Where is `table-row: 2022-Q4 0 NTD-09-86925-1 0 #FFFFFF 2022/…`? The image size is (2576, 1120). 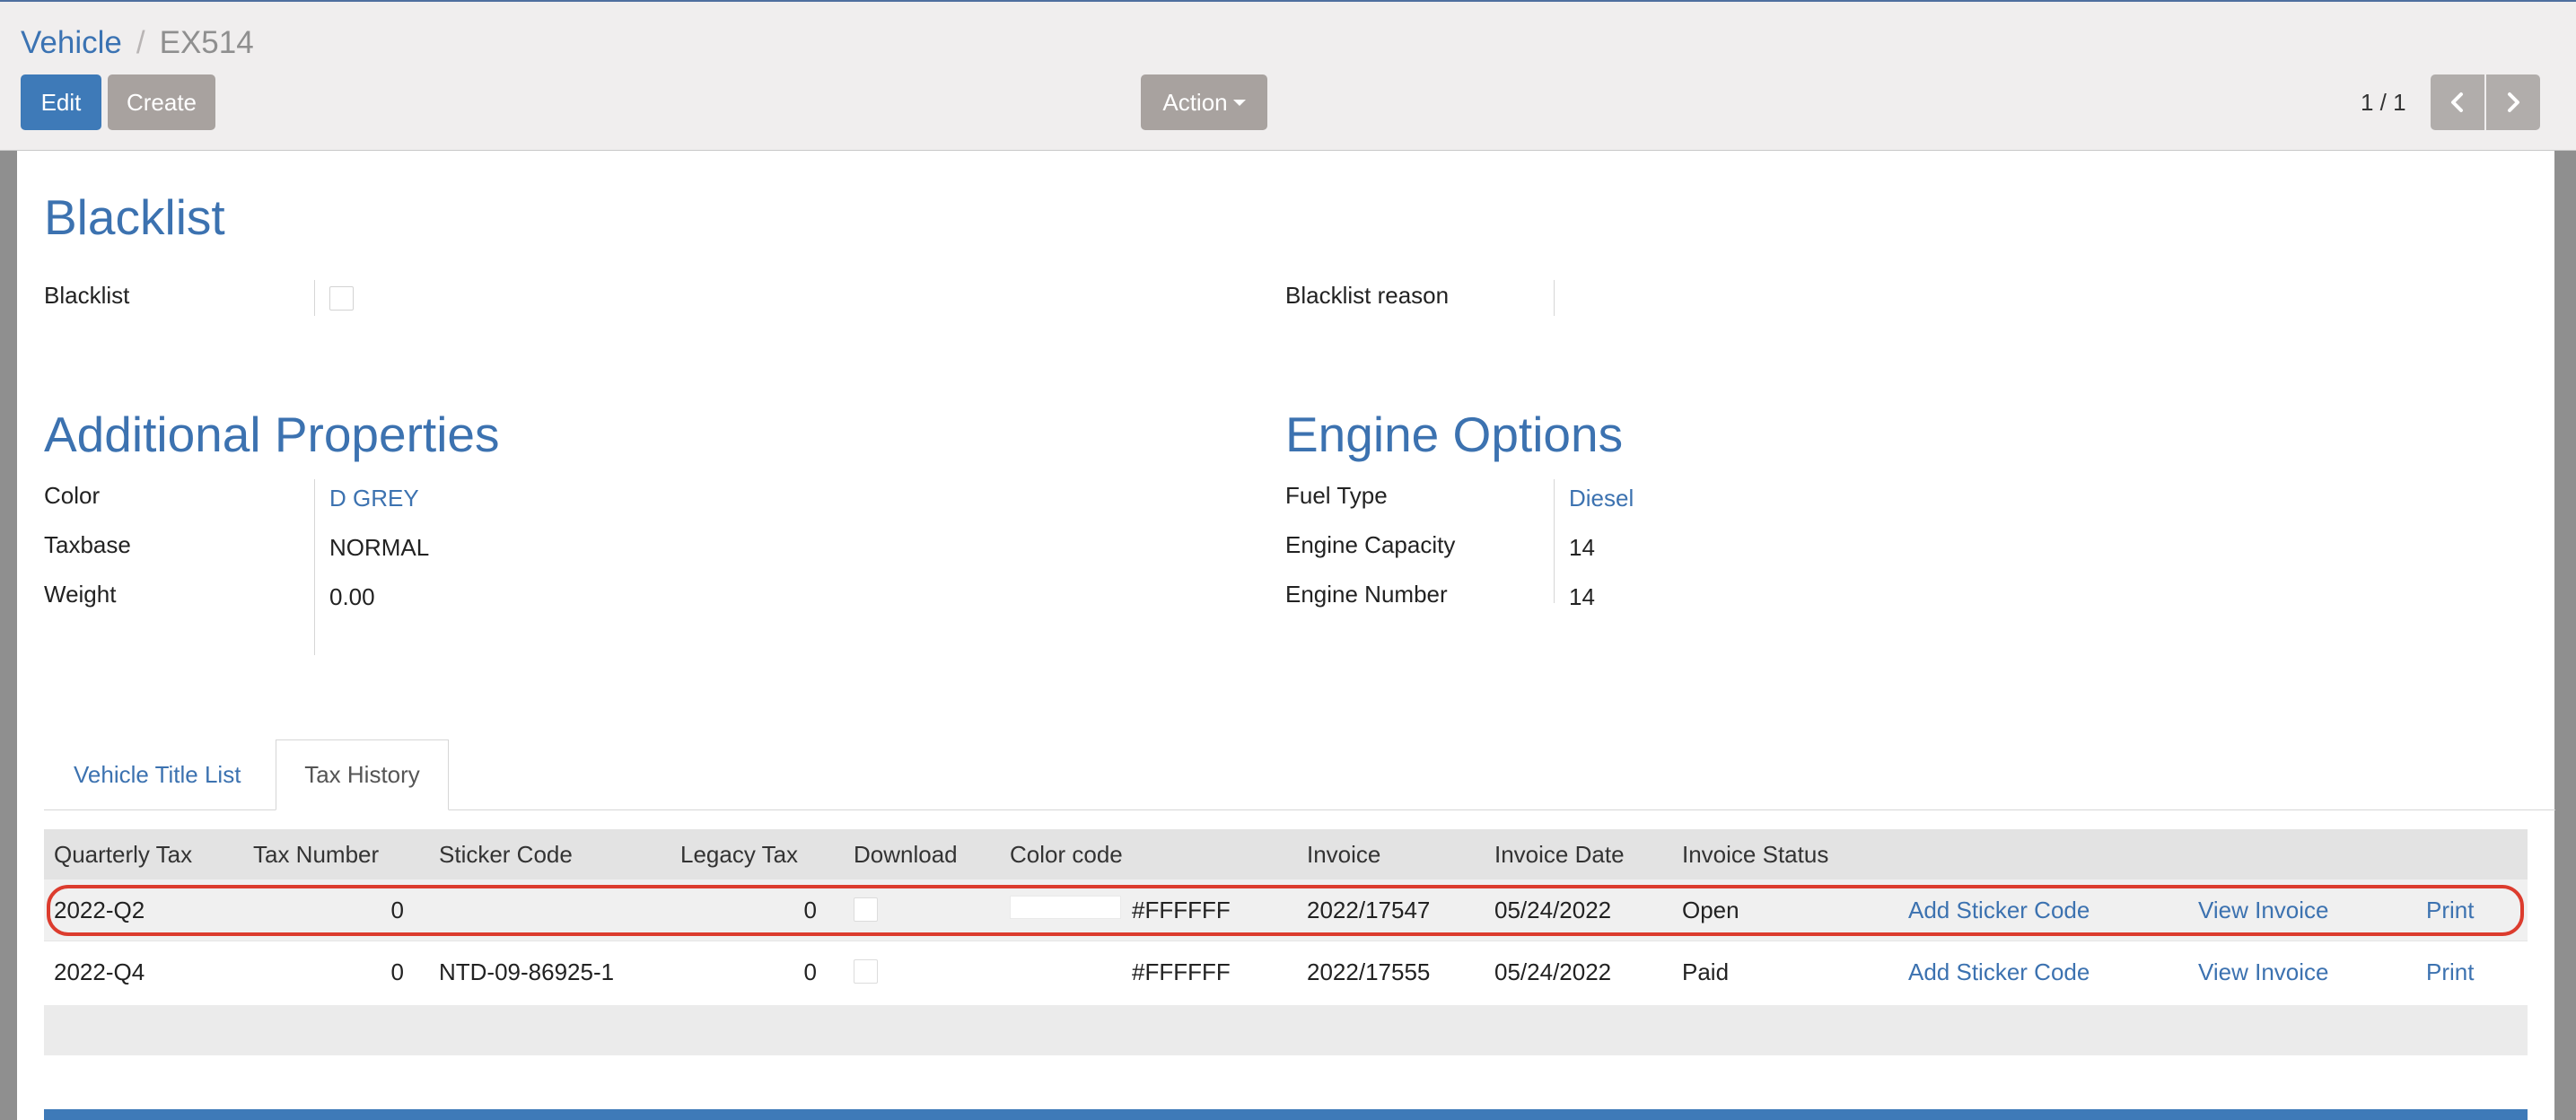
table-row: 2022-Q4 0 NTD-09-86925-1 0 #FFFFFF 2022/… is located at coordinates (1286, 972).